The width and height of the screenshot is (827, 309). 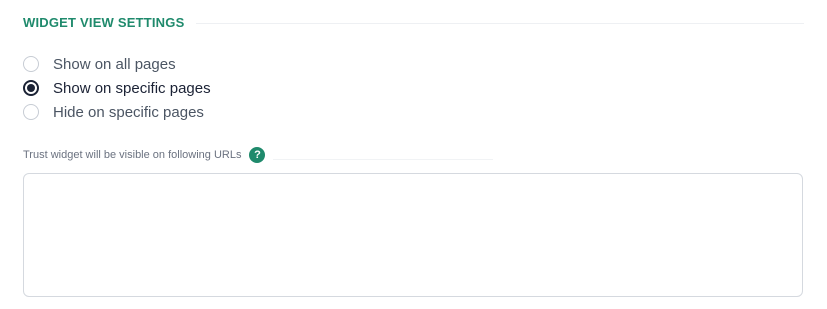 I want to click on section-header: WIDGET VIEW SETTINGS, so click(x=413, y=22).